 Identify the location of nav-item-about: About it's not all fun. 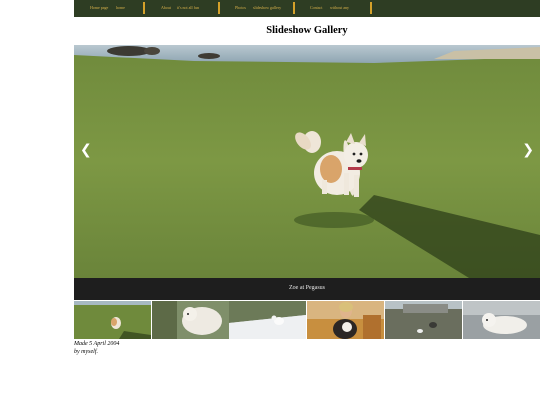
(191, 8).